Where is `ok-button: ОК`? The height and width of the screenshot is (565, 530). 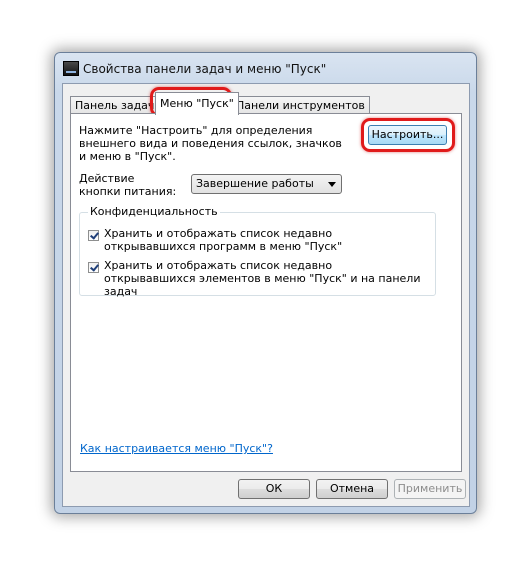 ok-button: ОК is located at coordinates (274, 489).